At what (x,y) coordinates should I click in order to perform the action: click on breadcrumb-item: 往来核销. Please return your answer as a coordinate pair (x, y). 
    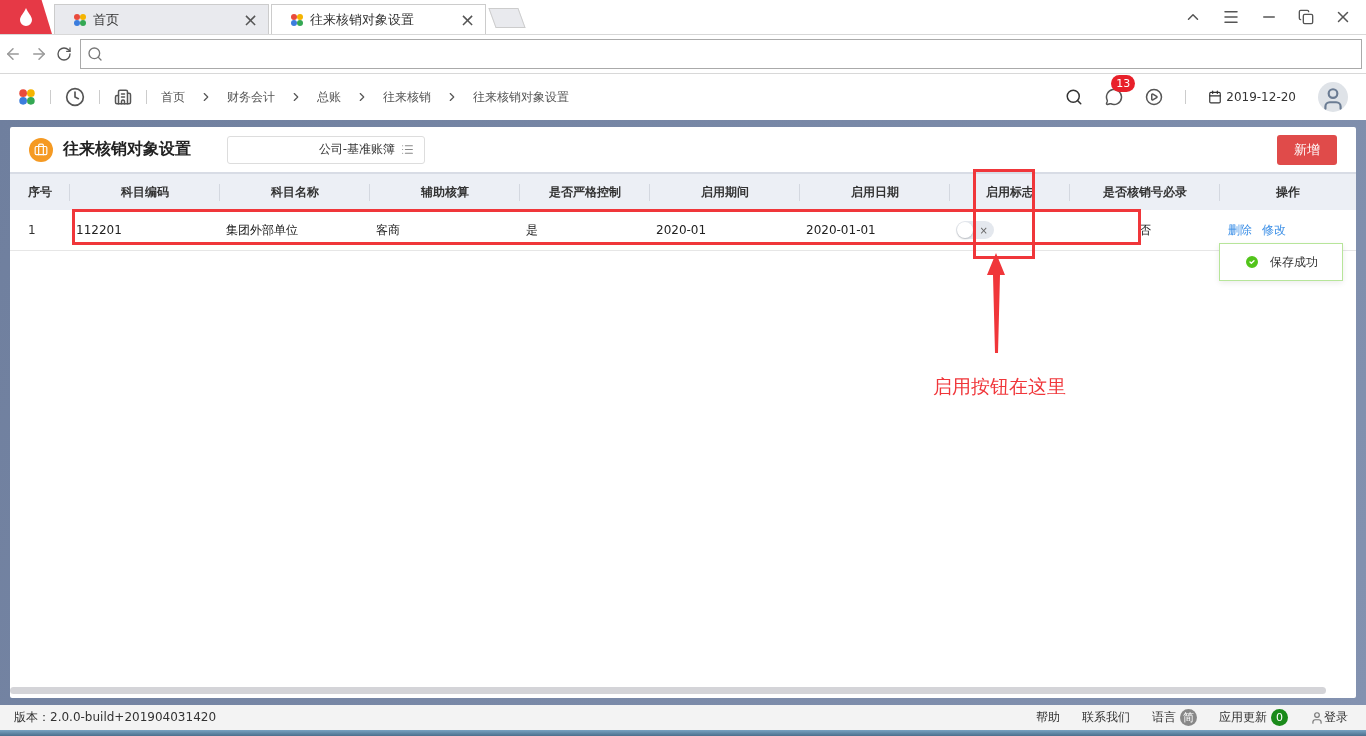
    Looking at the image, I should click on (407, 97).